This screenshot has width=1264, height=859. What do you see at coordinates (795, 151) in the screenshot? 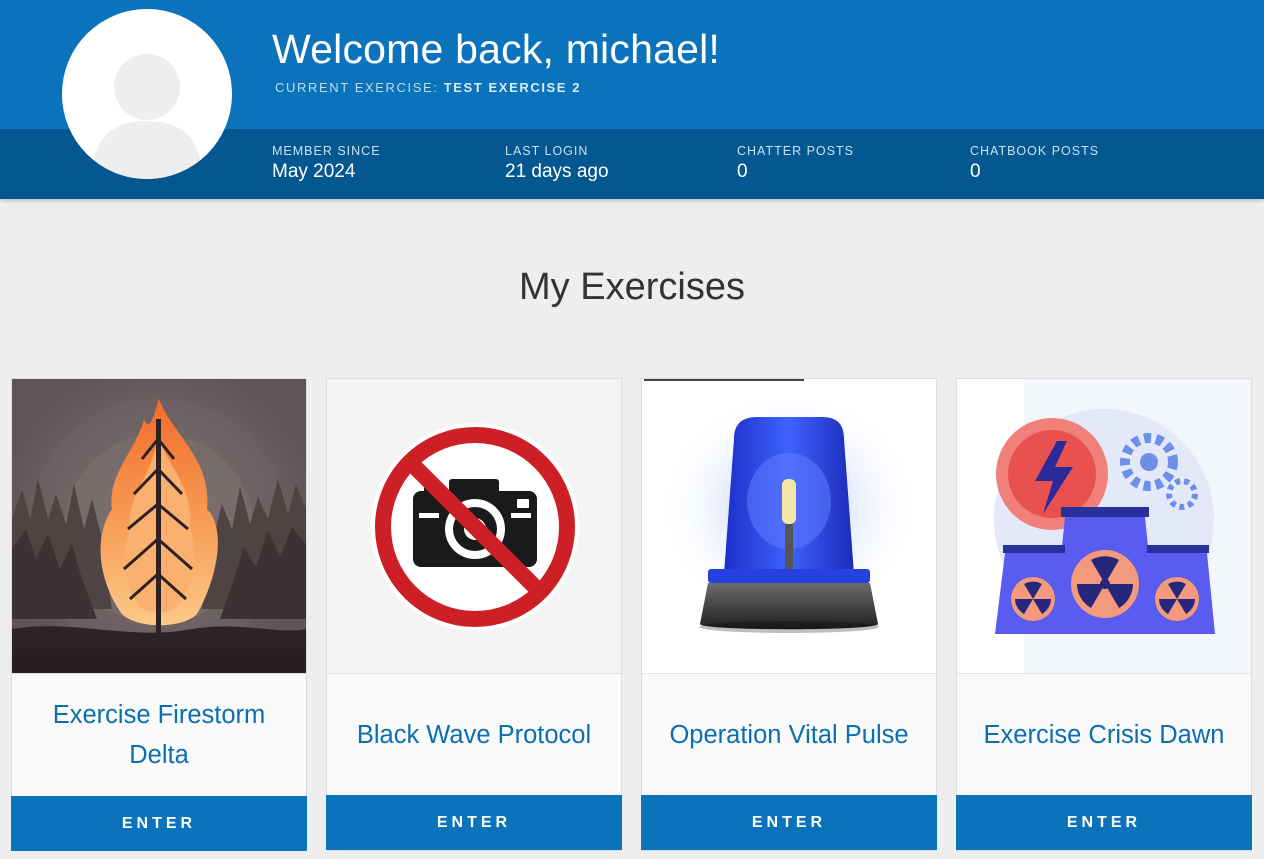
I see `stat-label: CHATTER POSTS` at bounding box center [795, 151].